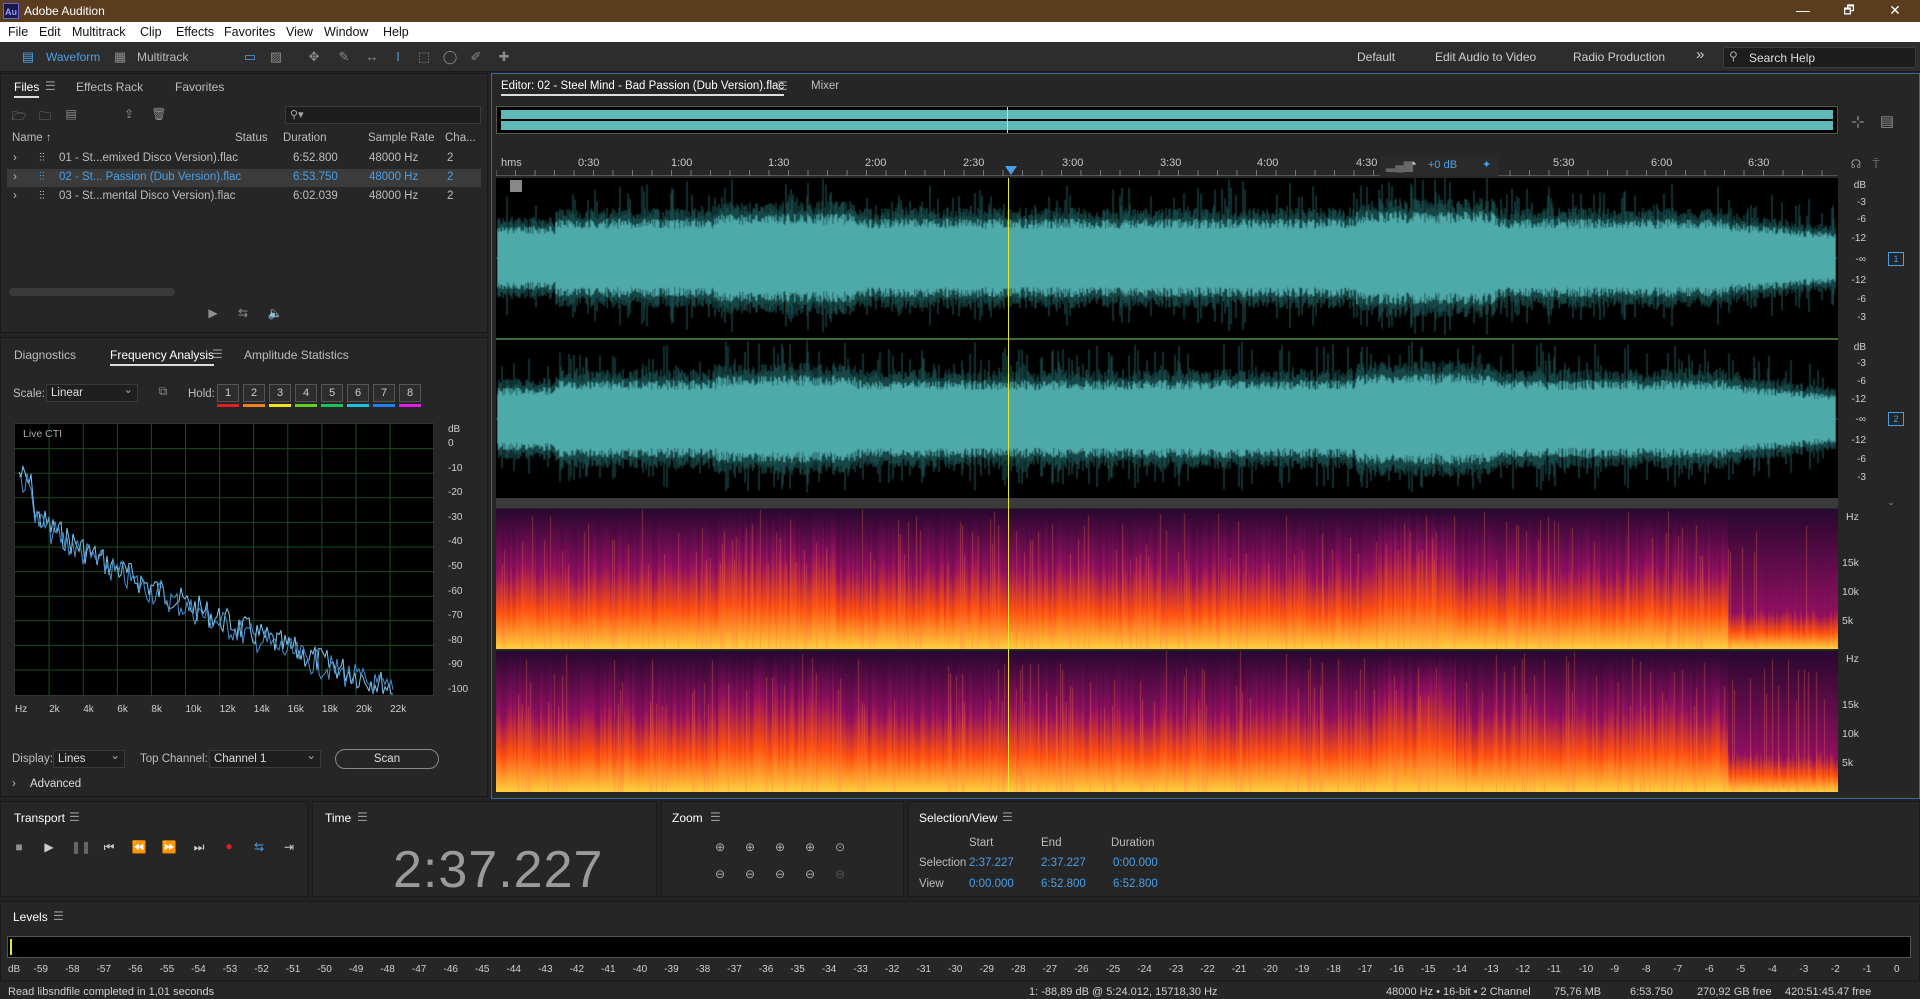 The image size is (1920, 999). I want to click on previous-icon: ⏮, so click(109, 847).